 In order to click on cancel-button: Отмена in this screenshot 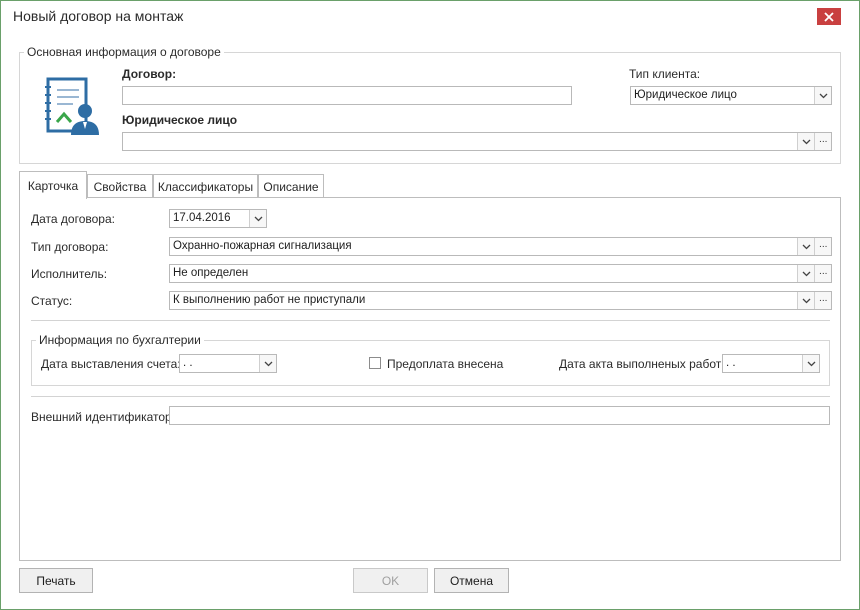, I will do `click(471, 580)`.